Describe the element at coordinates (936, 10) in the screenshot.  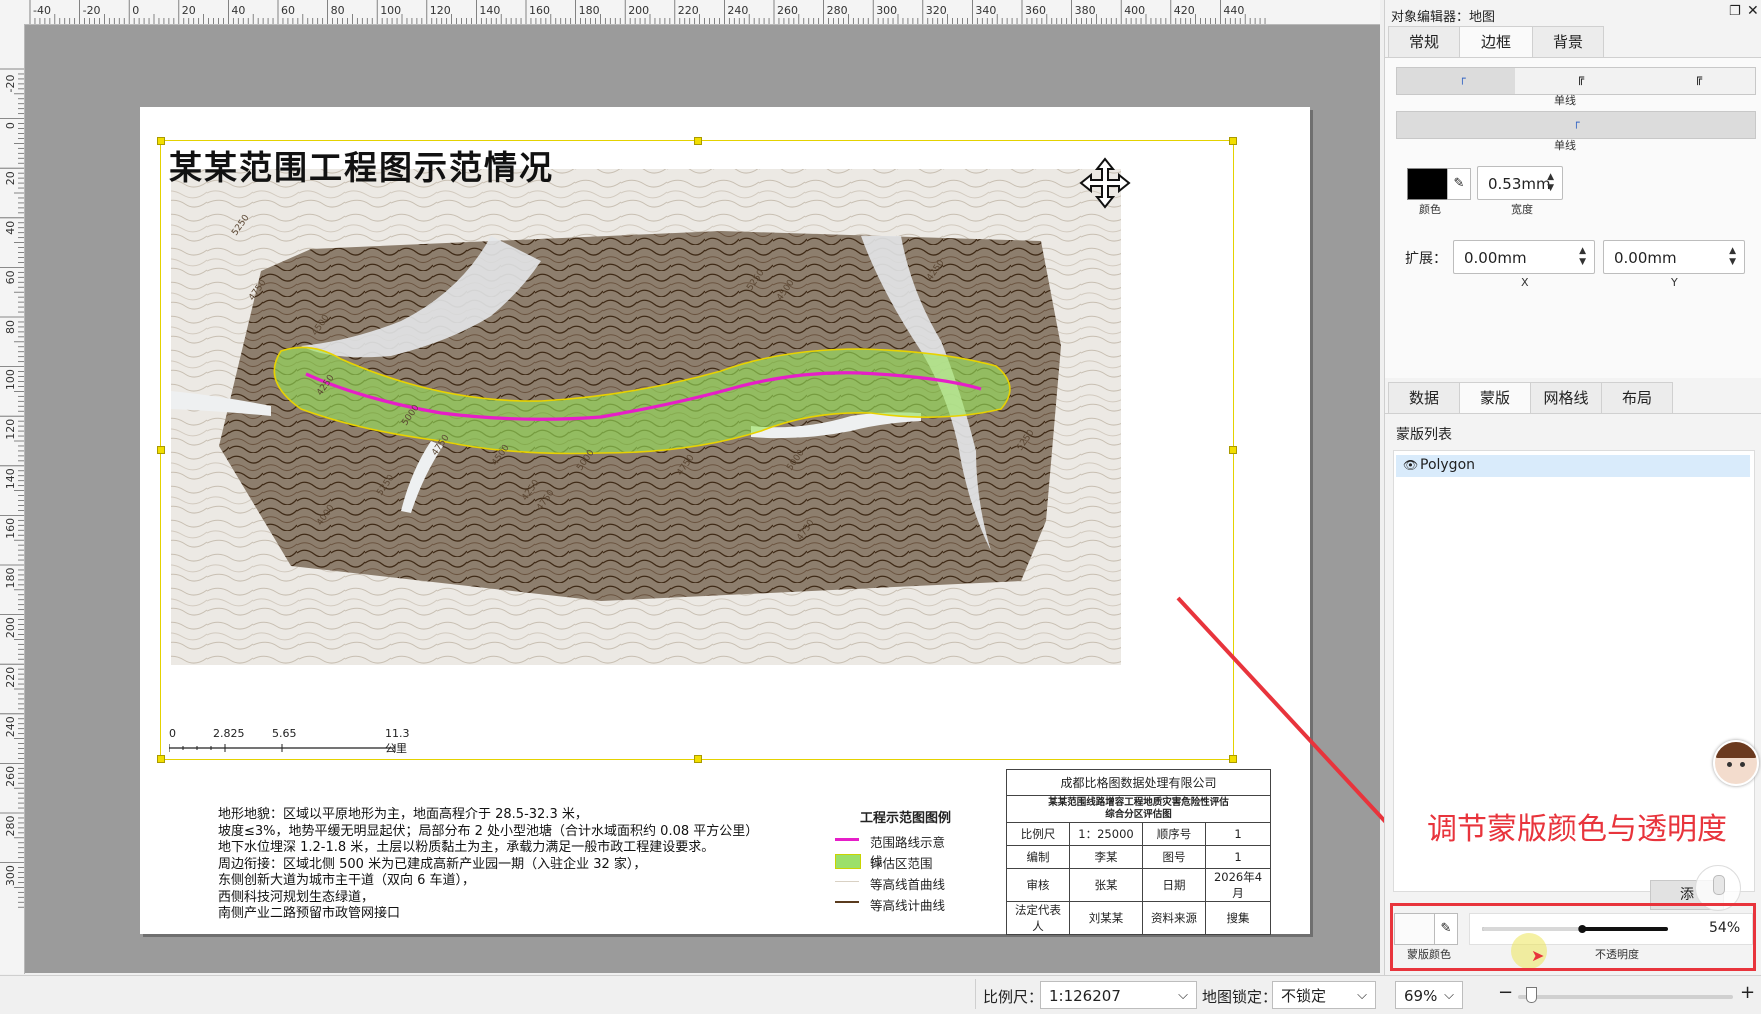
I see `ruler-top-label: 320` at that location.